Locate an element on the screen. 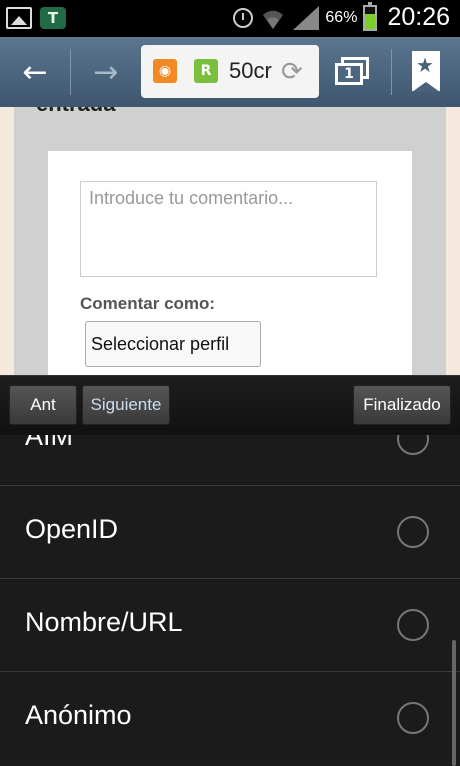 The height and width of the screenshot is (766, 460). prev-button: Ant is located at coordinates (43, 405).